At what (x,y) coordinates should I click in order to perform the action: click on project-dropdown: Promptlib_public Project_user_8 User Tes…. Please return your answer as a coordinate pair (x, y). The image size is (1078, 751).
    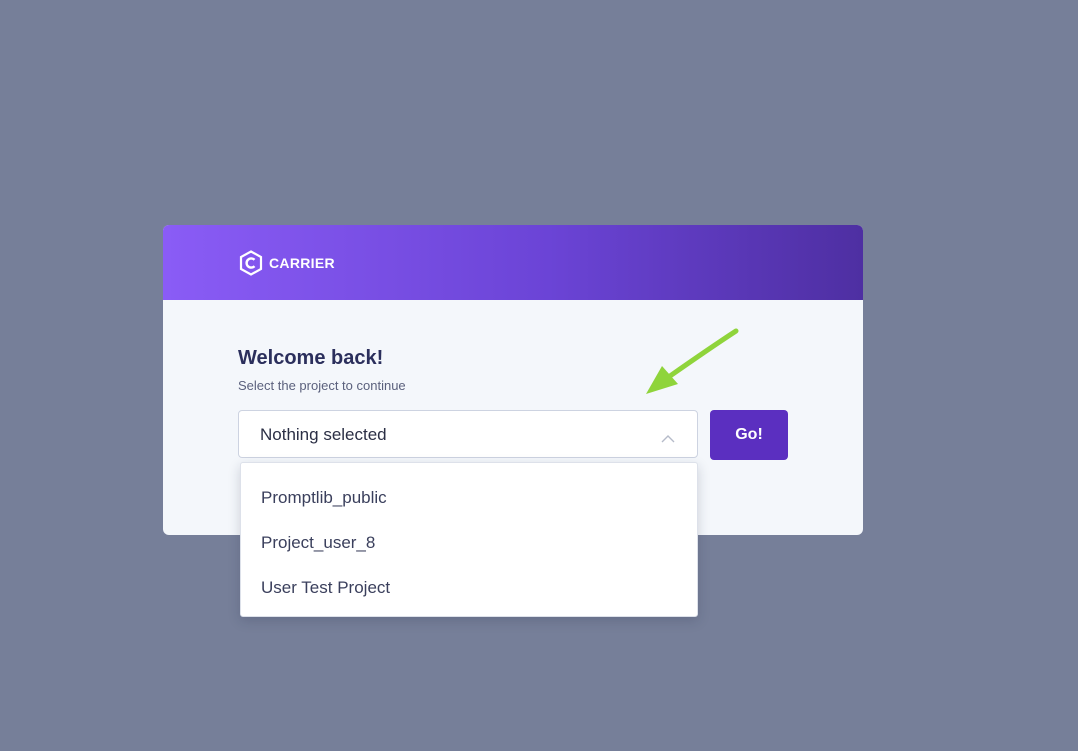
    Looking at the image, I should click on (469, 539).